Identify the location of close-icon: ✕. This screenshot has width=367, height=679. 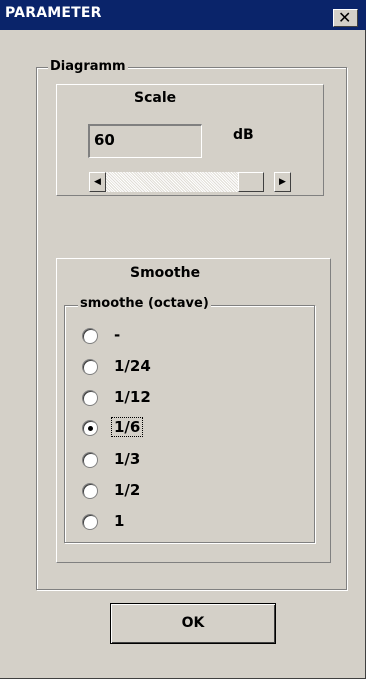
(345, 17).